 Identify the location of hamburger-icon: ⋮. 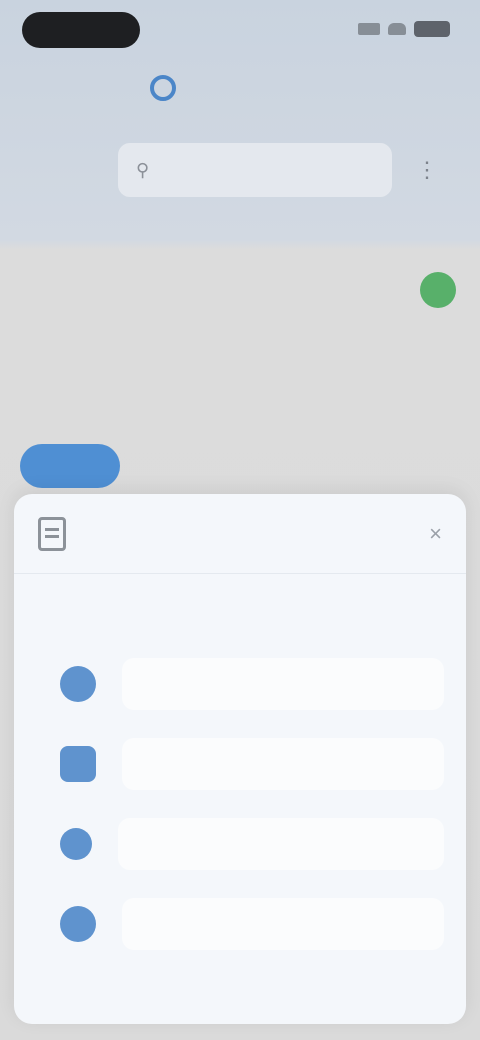
(427, 170).